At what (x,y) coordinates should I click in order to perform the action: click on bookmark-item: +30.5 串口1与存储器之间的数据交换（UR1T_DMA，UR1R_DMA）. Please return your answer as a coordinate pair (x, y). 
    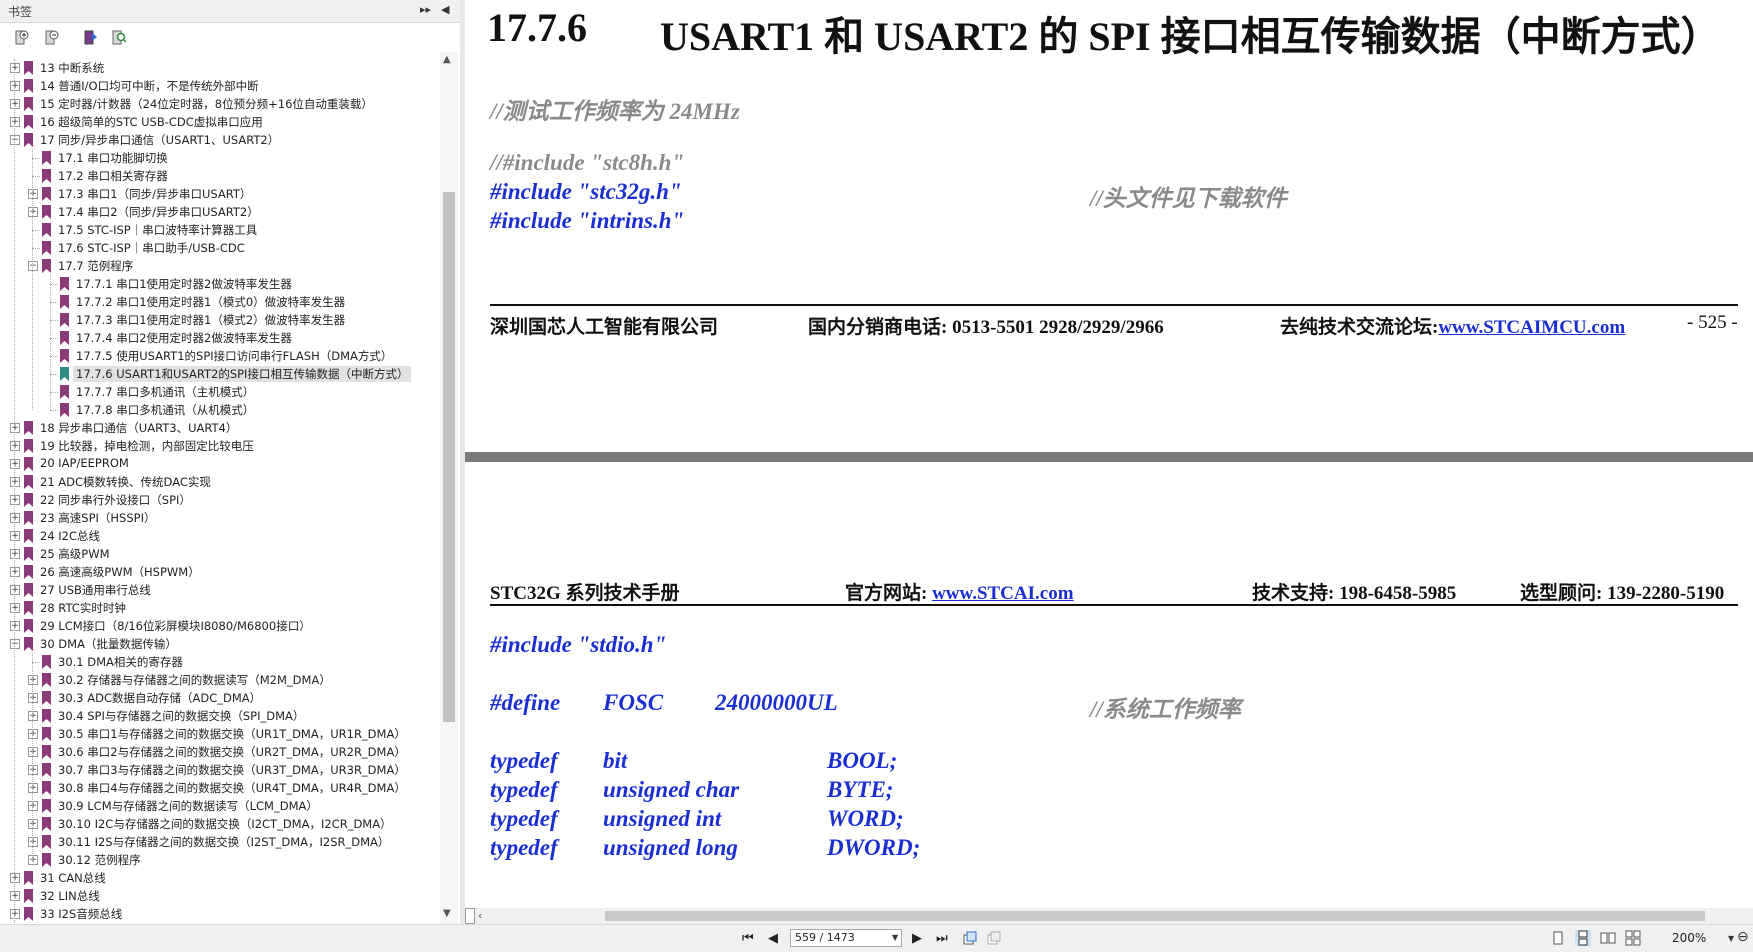
    Looking at the image, I should click on (220, 734).